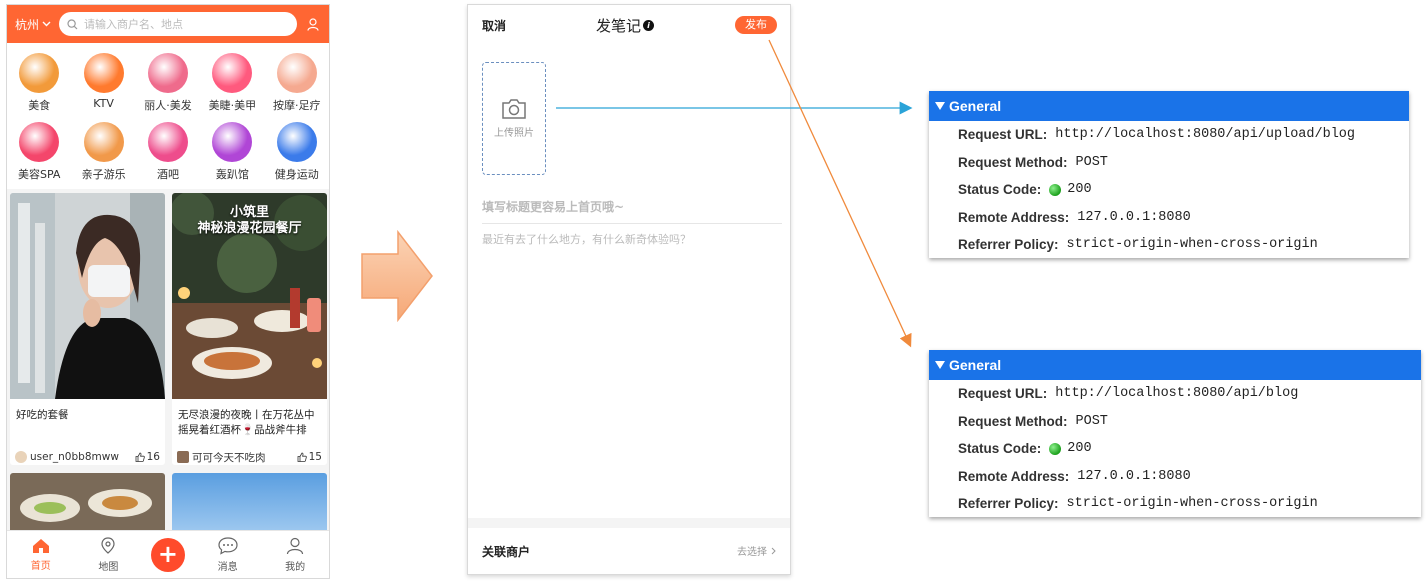 This screenshot has width=1427, height=585. What do you see at coordinates (629, 523) in the screenshot?
I see `section-divider` at bounding box center [629, 523].